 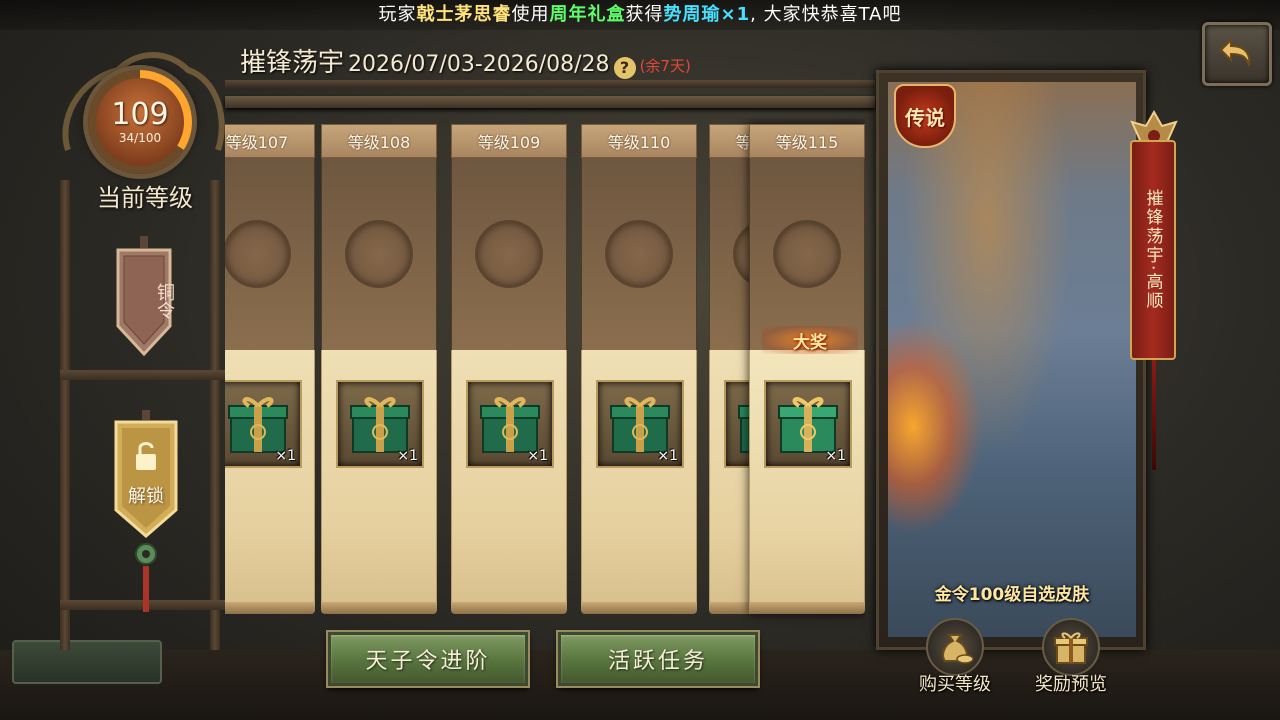 I want to click on frame-beam, so click(x=142, y=375).